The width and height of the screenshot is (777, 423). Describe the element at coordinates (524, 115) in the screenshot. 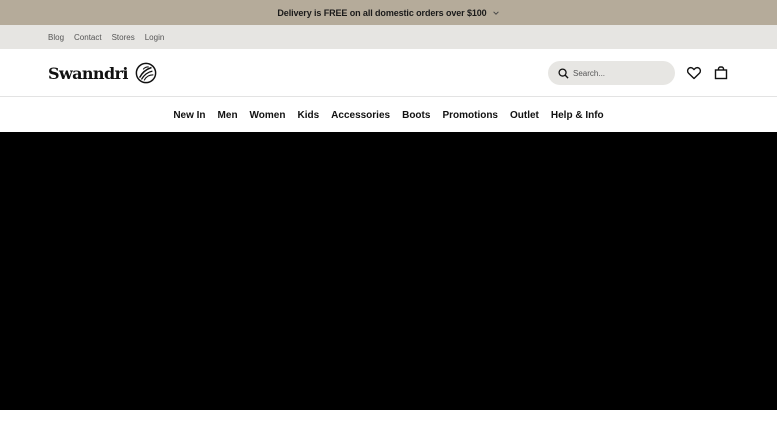

I see `nav-item-outlet: Outlet` at that location.